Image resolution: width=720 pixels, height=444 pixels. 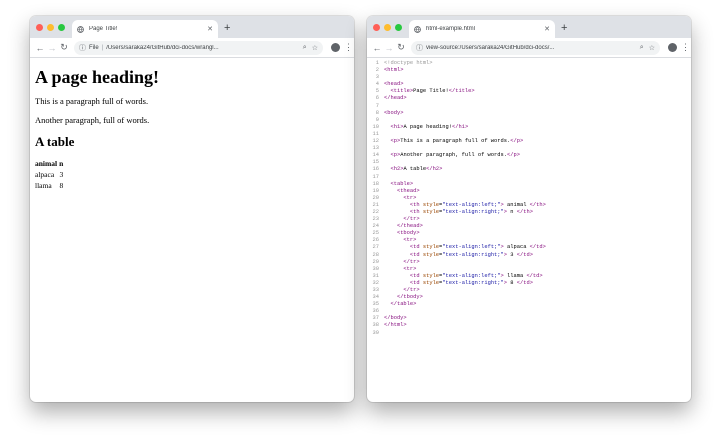 I want to click on line-number: 31, so click(x=375, y=275).